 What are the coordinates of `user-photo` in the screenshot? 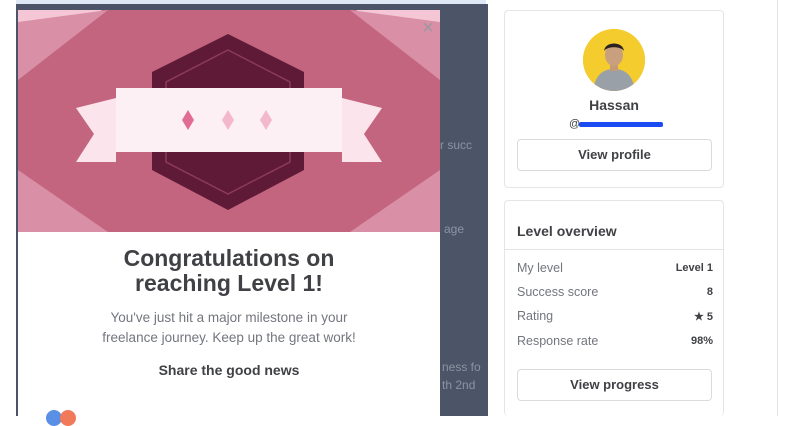 It's located at (614, 60).